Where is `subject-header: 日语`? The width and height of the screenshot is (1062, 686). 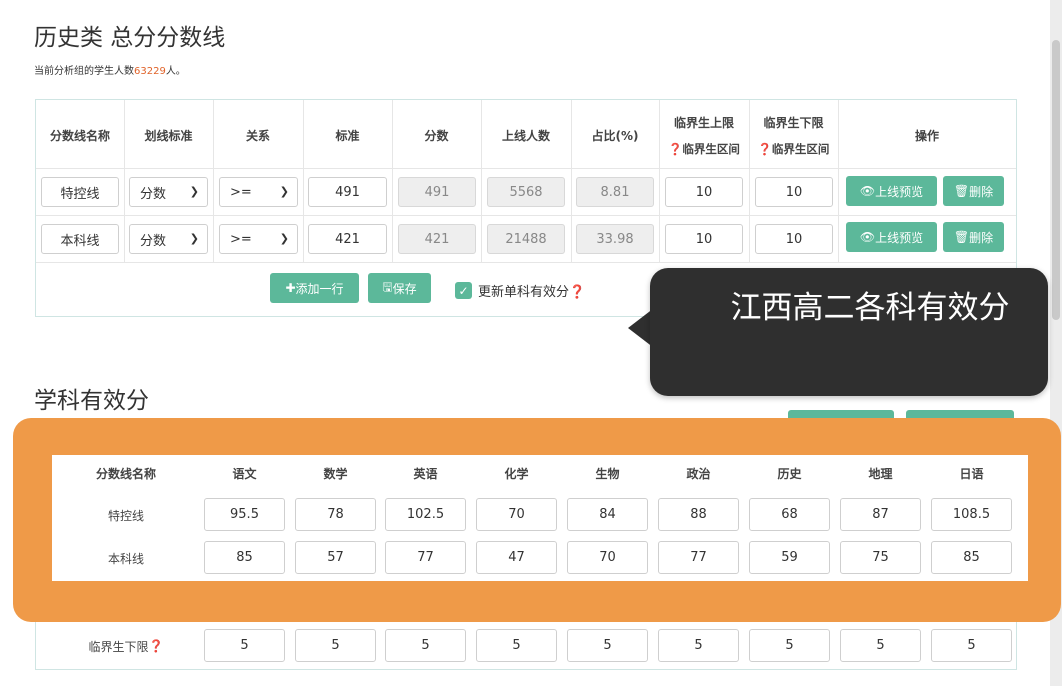
subject-header: 日语 is located at coordinates (971, 473).